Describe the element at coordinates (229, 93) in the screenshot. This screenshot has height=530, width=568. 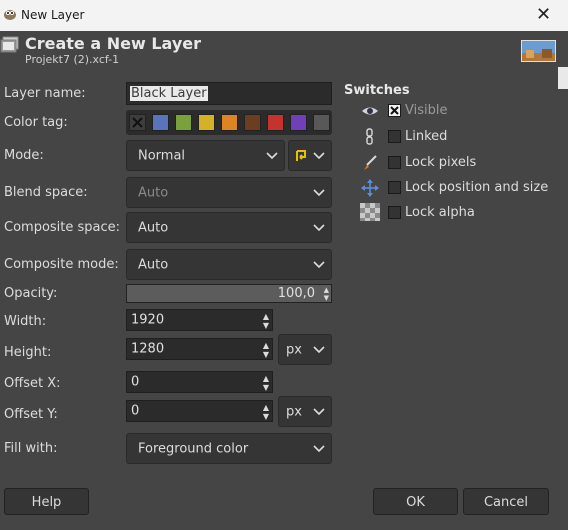
I see `layer-name-field: Black Layer` at that location.